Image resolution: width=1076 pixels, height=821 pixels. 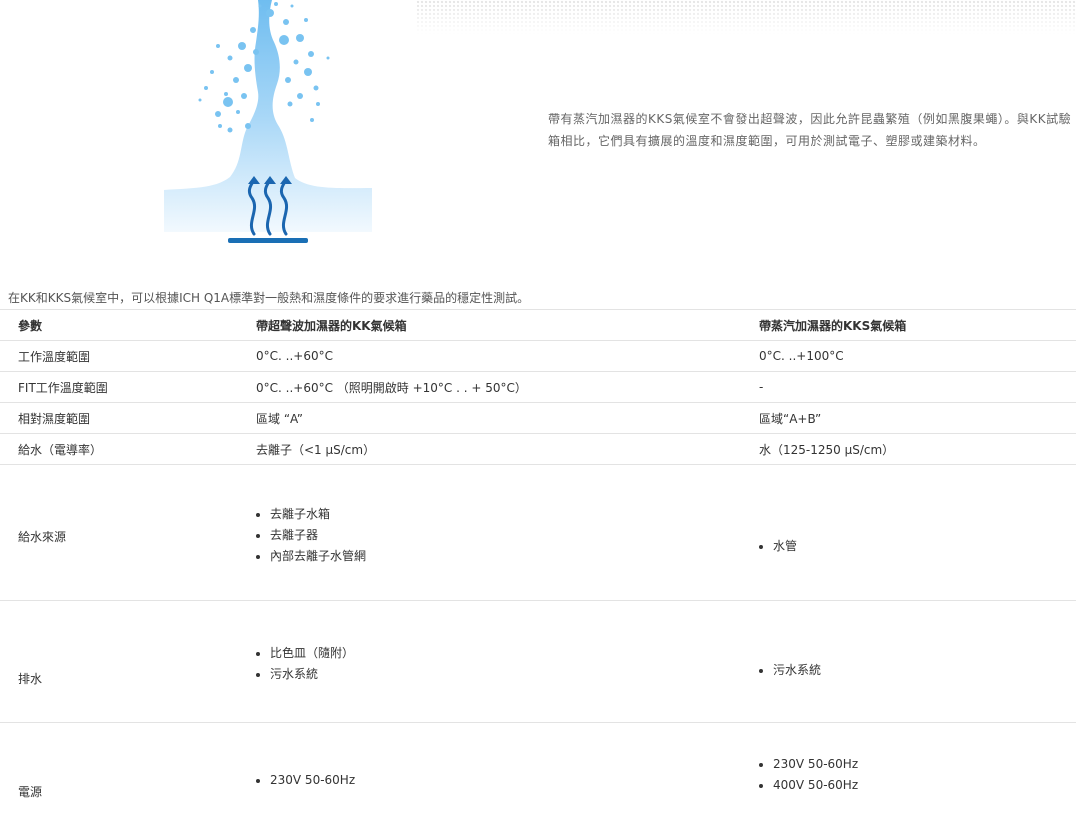 I want to click on row-kks: 水管, so click(x=908, y=533).